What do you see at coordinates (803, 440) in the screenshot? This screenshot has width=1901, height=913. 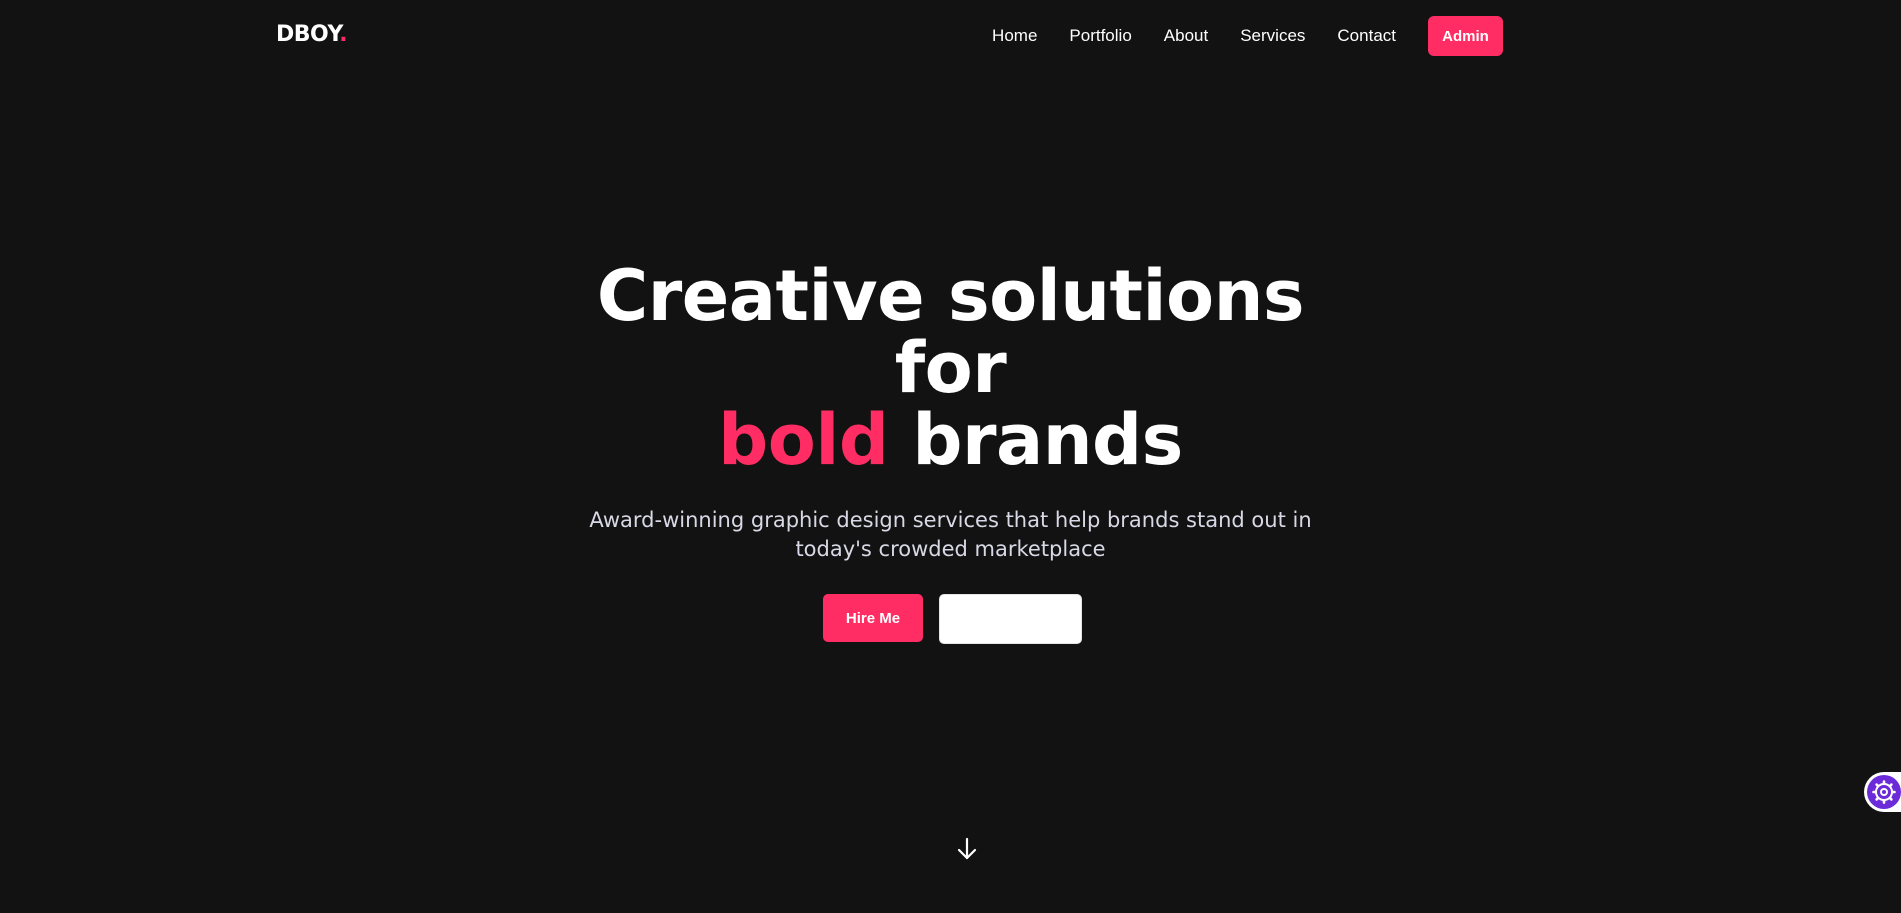 I see `hero-title-accent: bold` at bounding box center [803, 440].